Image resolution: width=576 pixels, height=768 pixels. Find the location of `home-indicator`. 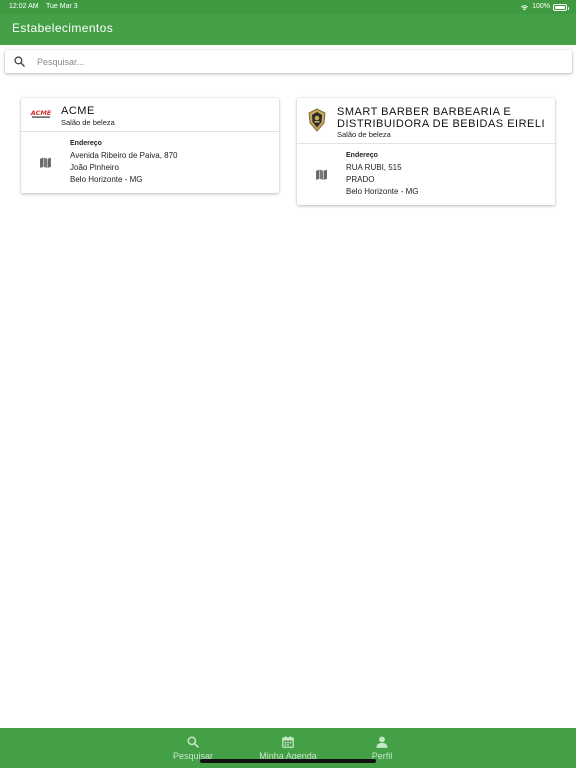

home-indicator is located at coordinates (288, 761).